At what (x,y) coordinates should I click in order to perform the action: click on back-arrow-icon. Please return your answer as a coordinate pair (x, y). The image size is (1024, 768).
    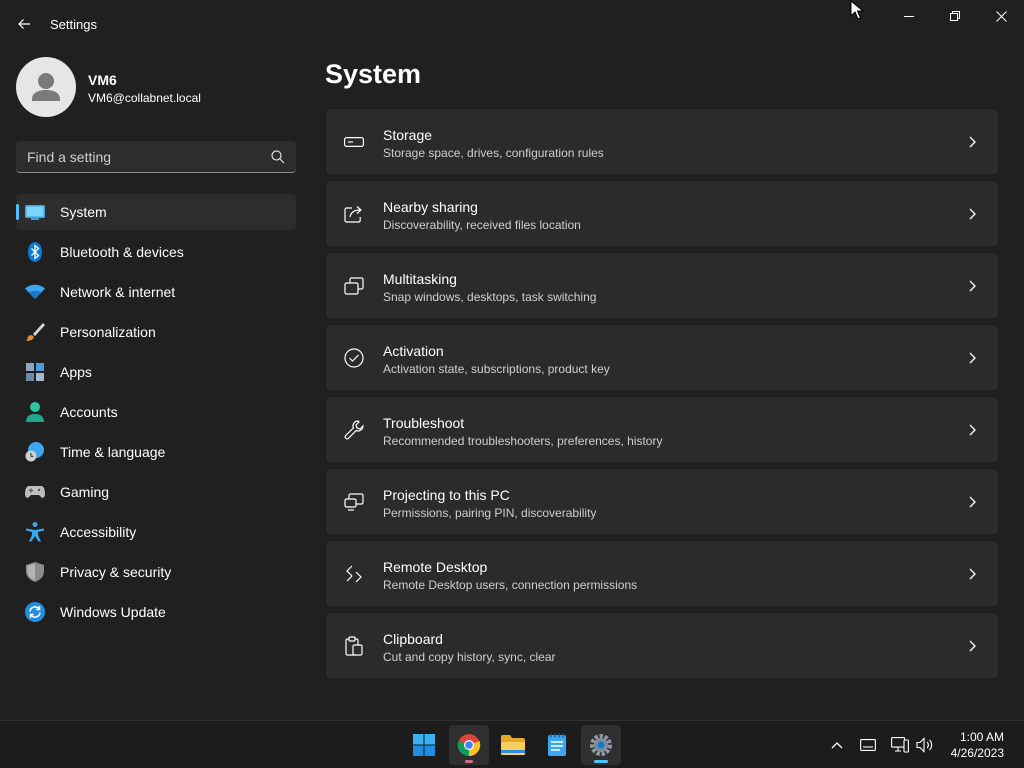
    Looking at the image, I should click on (24, 24).